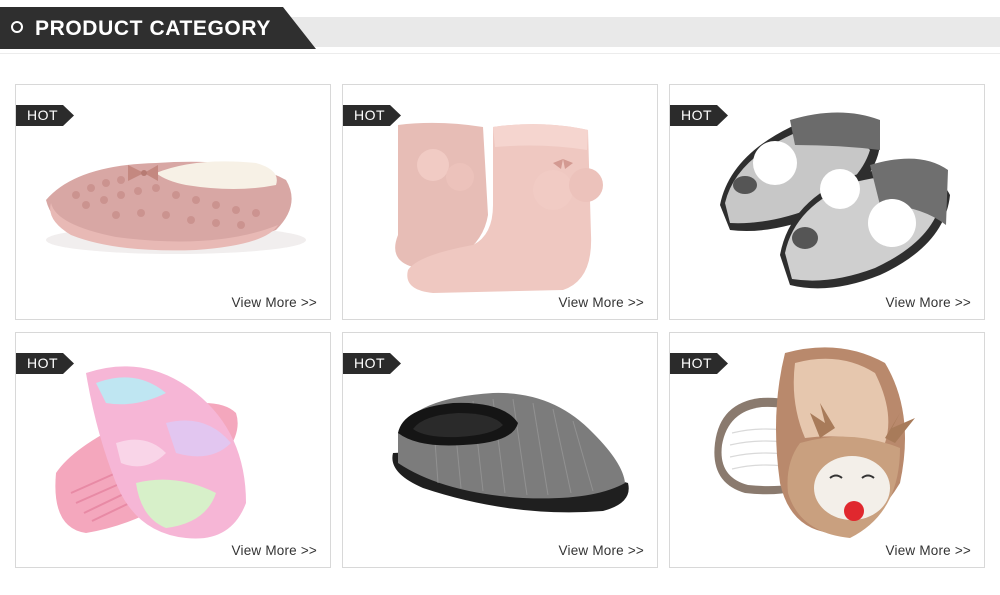 This screenshot has width=1000, height=595. What do you see at coordinates (17, 27) in the screenshot?
I see `circle-icon` at bounding box center [17, 27].